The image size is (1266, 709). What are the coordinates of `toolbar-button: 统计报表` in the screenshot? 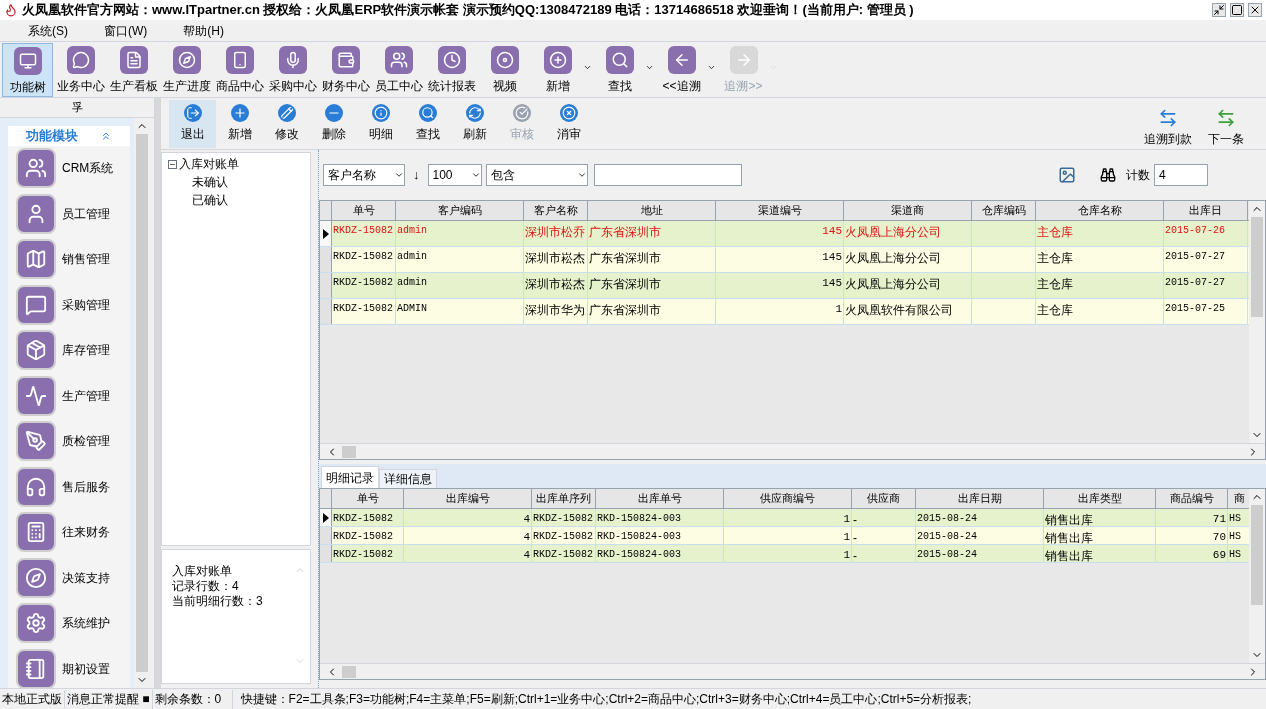 It's located at (451, 70).